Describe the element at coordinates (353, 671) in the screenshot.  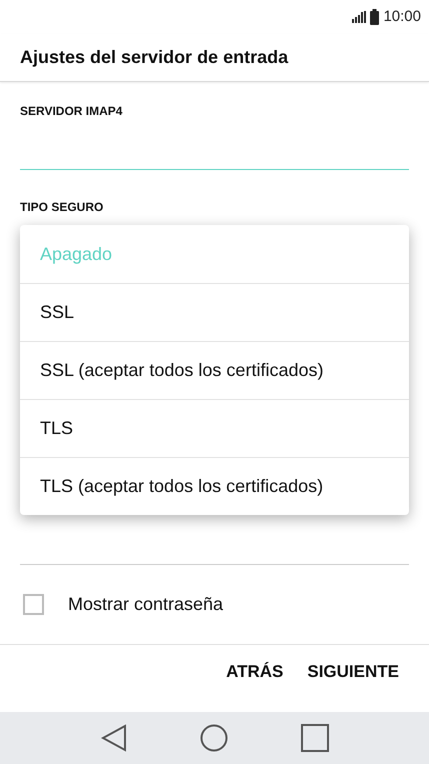
I see `nav-button: SIGUIENTE` at that location.